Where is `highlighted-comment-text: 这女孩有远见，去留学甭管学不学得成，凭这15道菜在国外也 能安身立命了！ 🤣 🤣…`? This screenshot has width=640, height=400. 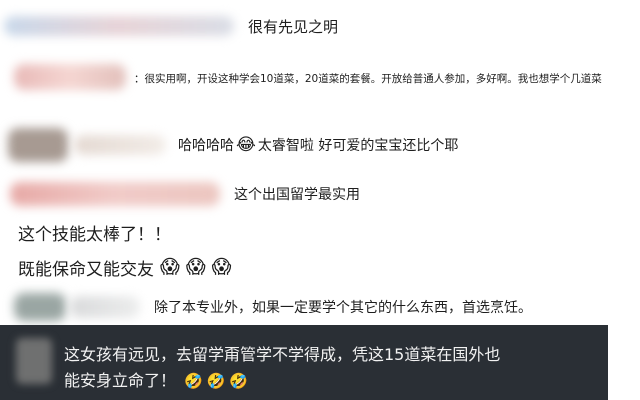 highlighted-comment-text: 这女孩有远见，去留学甭管学不学得成，凭这15道菜在国外也 能安身立命了！ 🤣 🤣… is located at coordinates (334, 368).